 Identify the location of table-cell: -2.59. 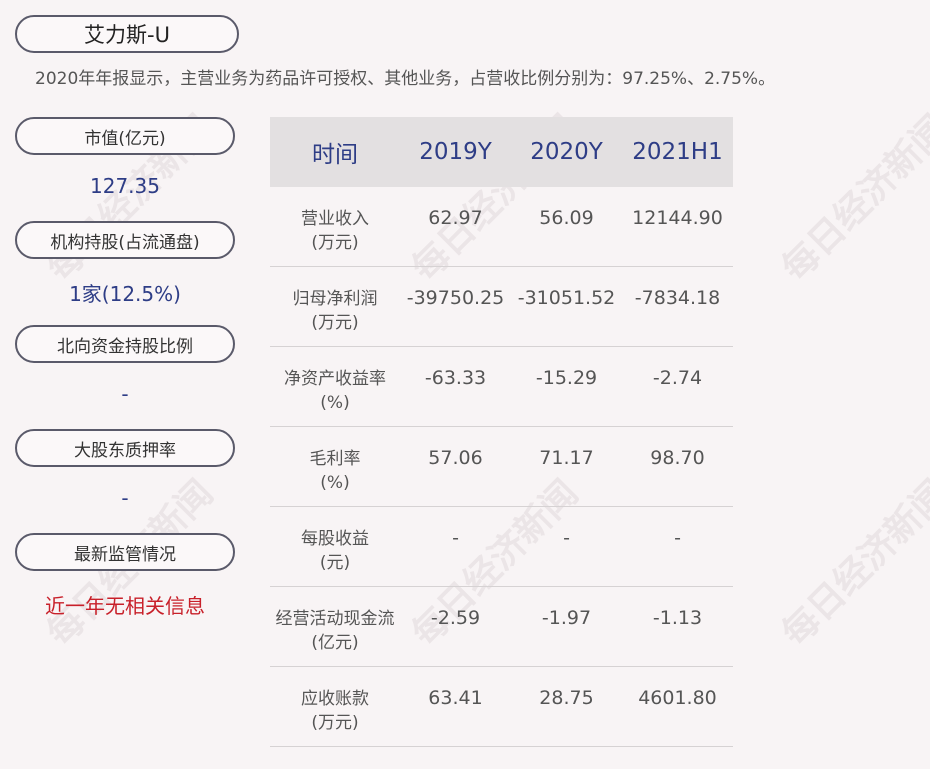
(455, 618).